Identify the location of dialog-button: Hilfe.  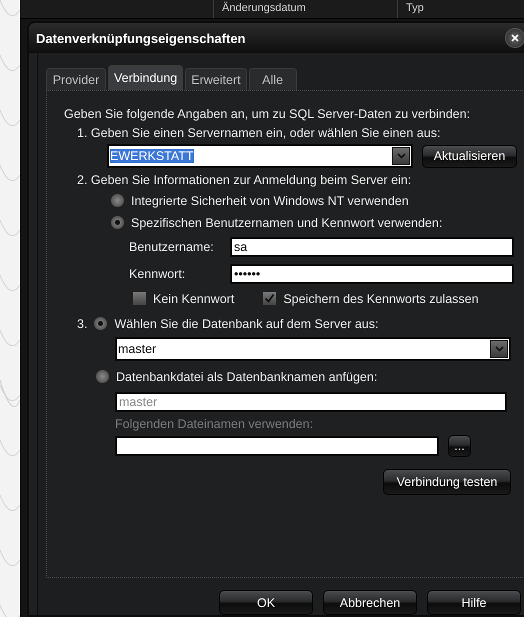
(474, 602).